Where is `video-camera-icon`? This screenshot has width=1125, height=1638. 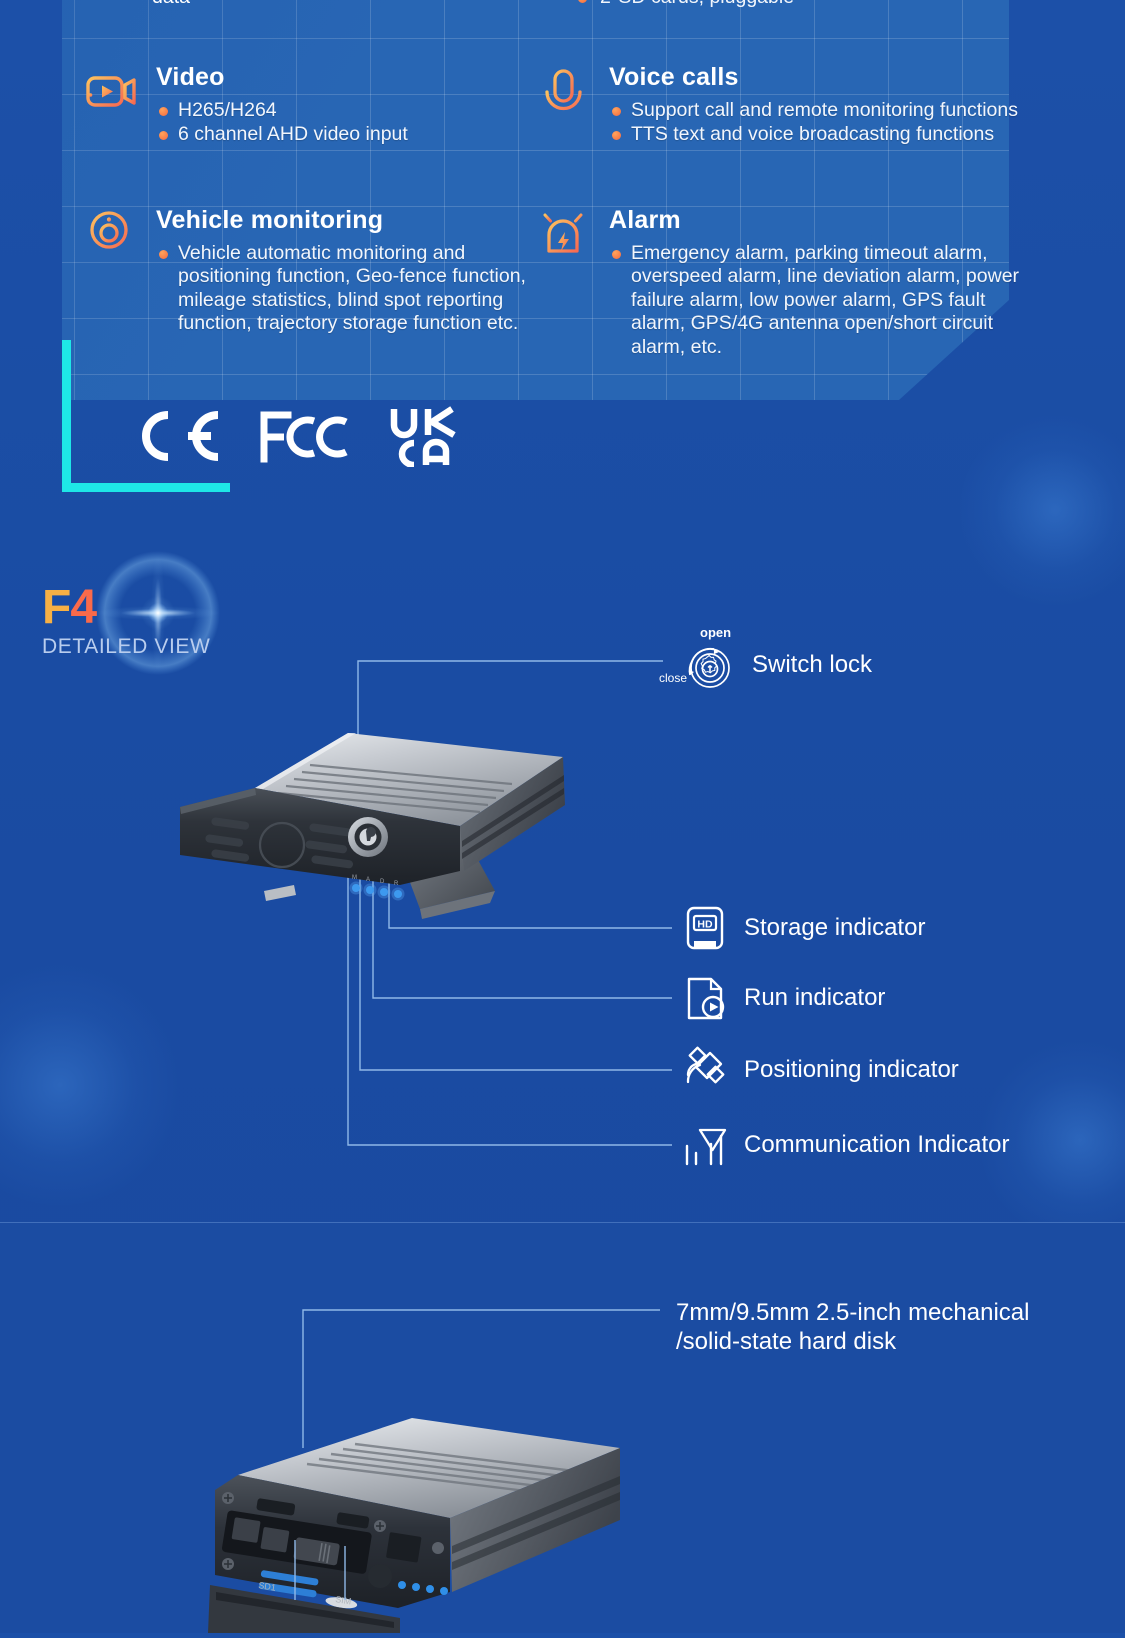
video-camera-icon is located at coordinates (111, 93).